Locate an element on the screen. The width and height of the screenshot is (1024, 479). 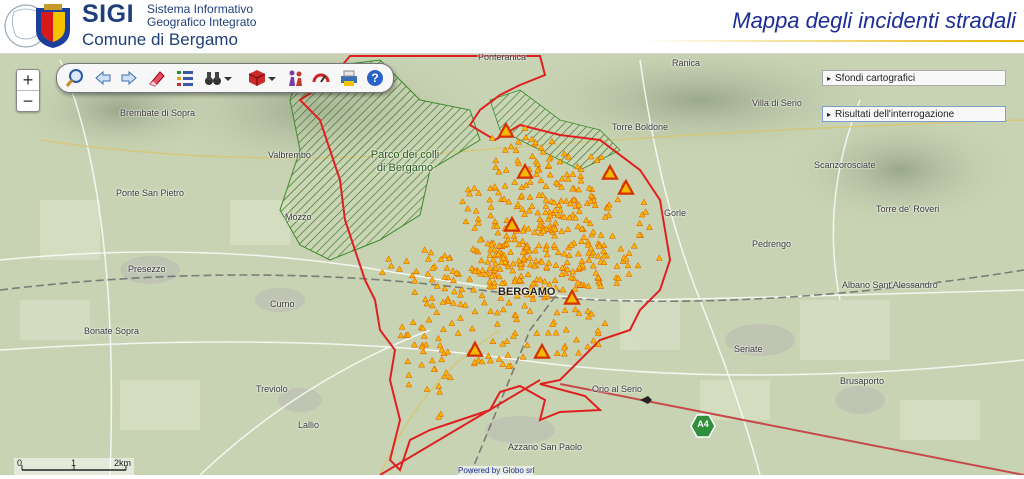
zoom-control: + − is located at coordinates (28, 90).